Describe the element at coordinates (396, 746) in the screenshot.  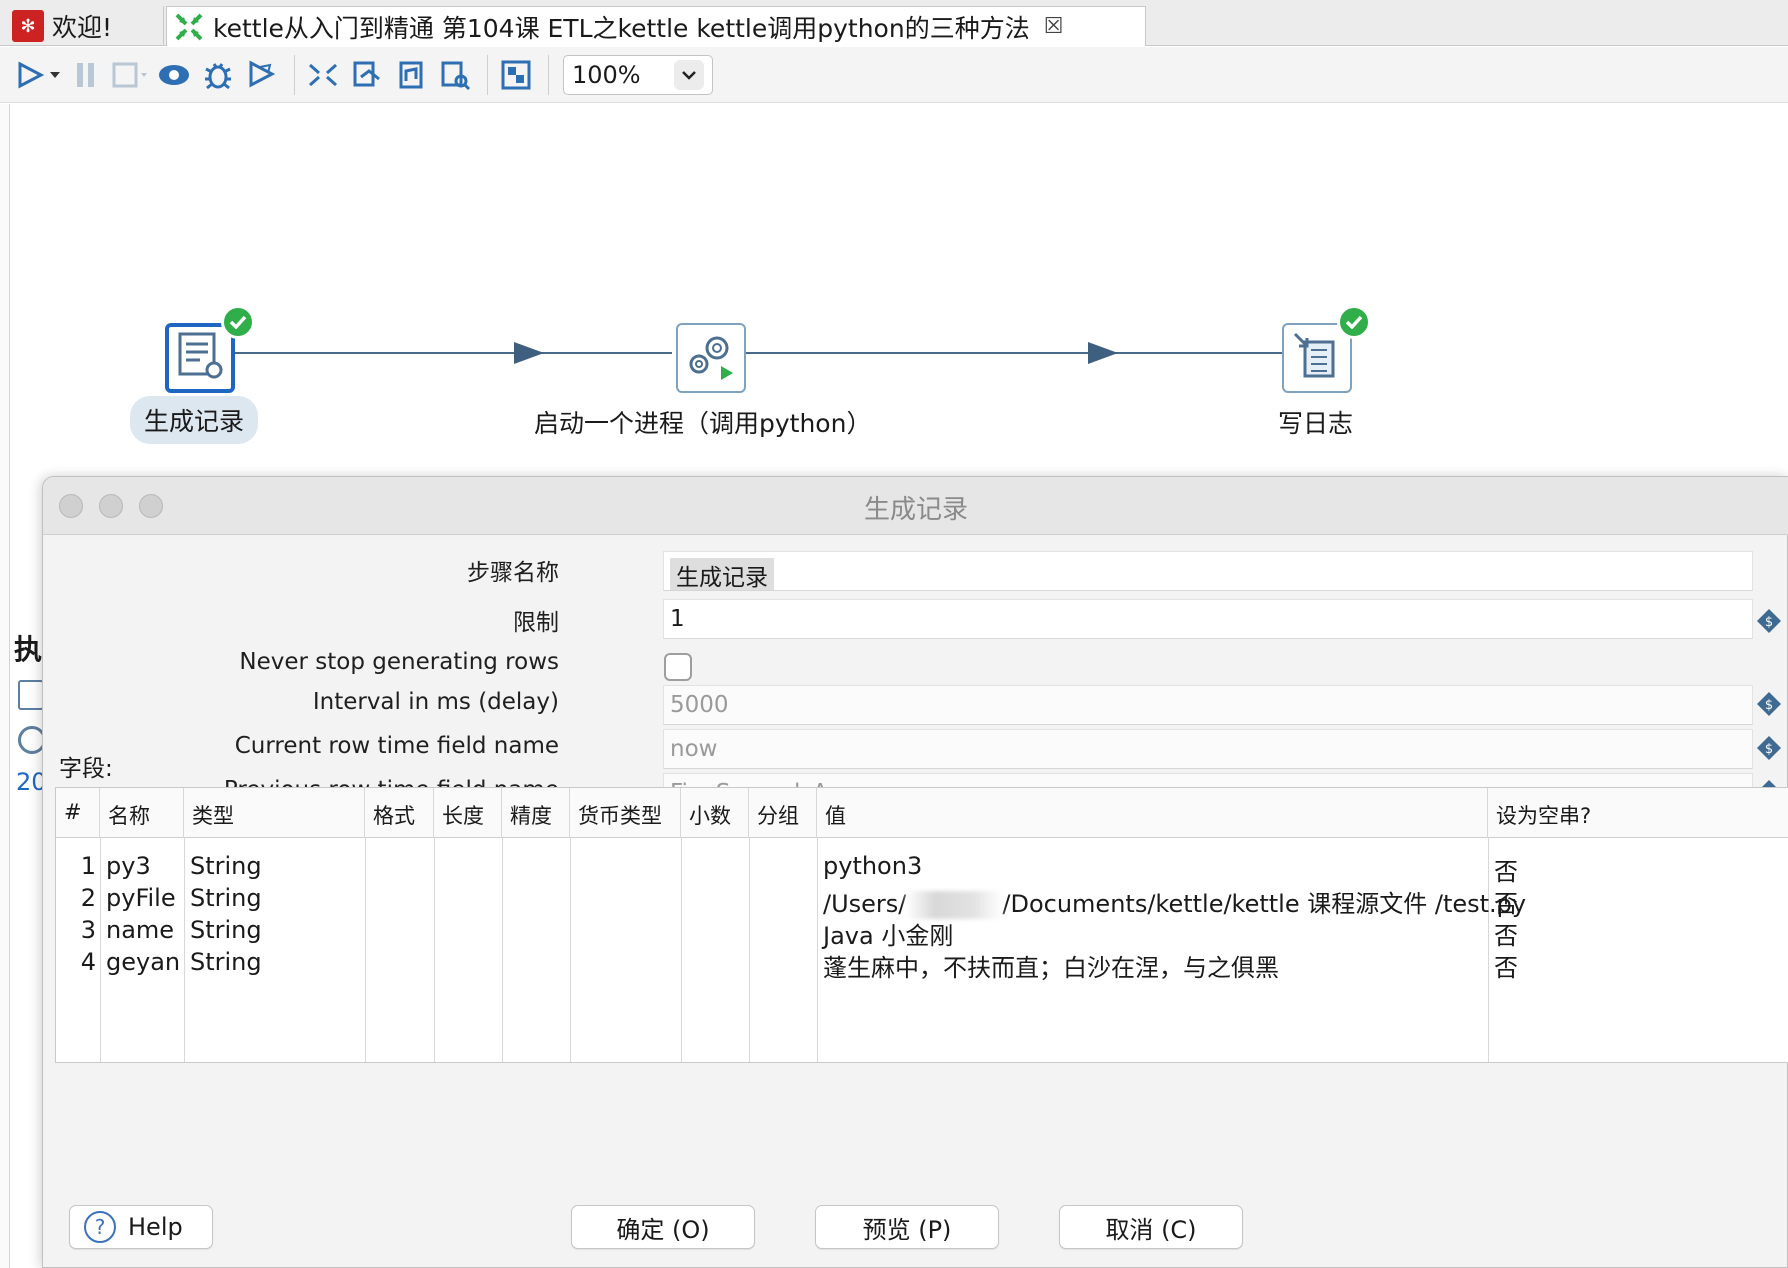
I see `current-time-label: Current row time field name` at that location.